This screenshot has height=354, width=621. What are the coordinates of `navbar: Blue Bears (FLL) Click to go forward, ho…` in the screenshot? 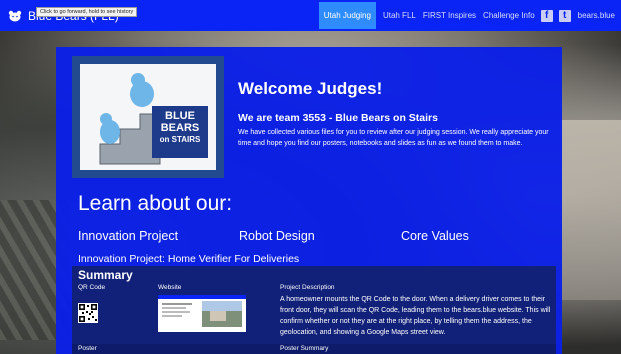 It's located at (310, 15).